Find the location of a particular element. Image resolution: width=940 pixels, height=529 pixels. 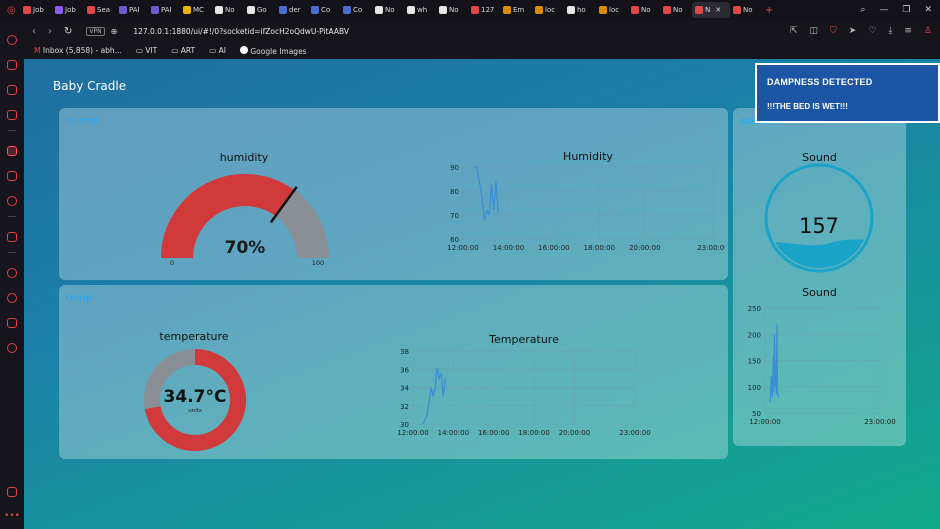

more-icon: ••• is located at coordinates (12, 516).